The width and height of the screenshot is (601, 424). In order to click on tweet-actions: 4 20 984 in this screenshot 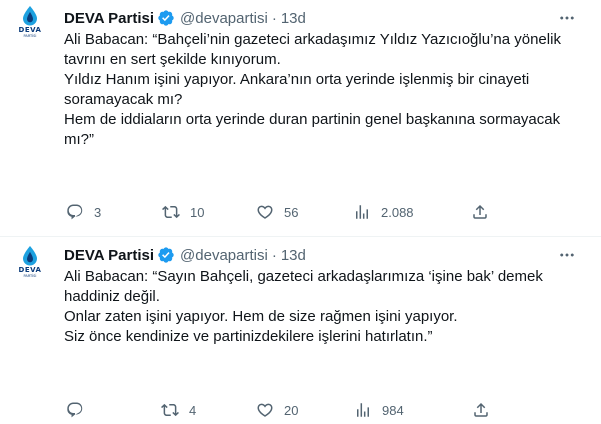, I will do `click(280, 410)`.